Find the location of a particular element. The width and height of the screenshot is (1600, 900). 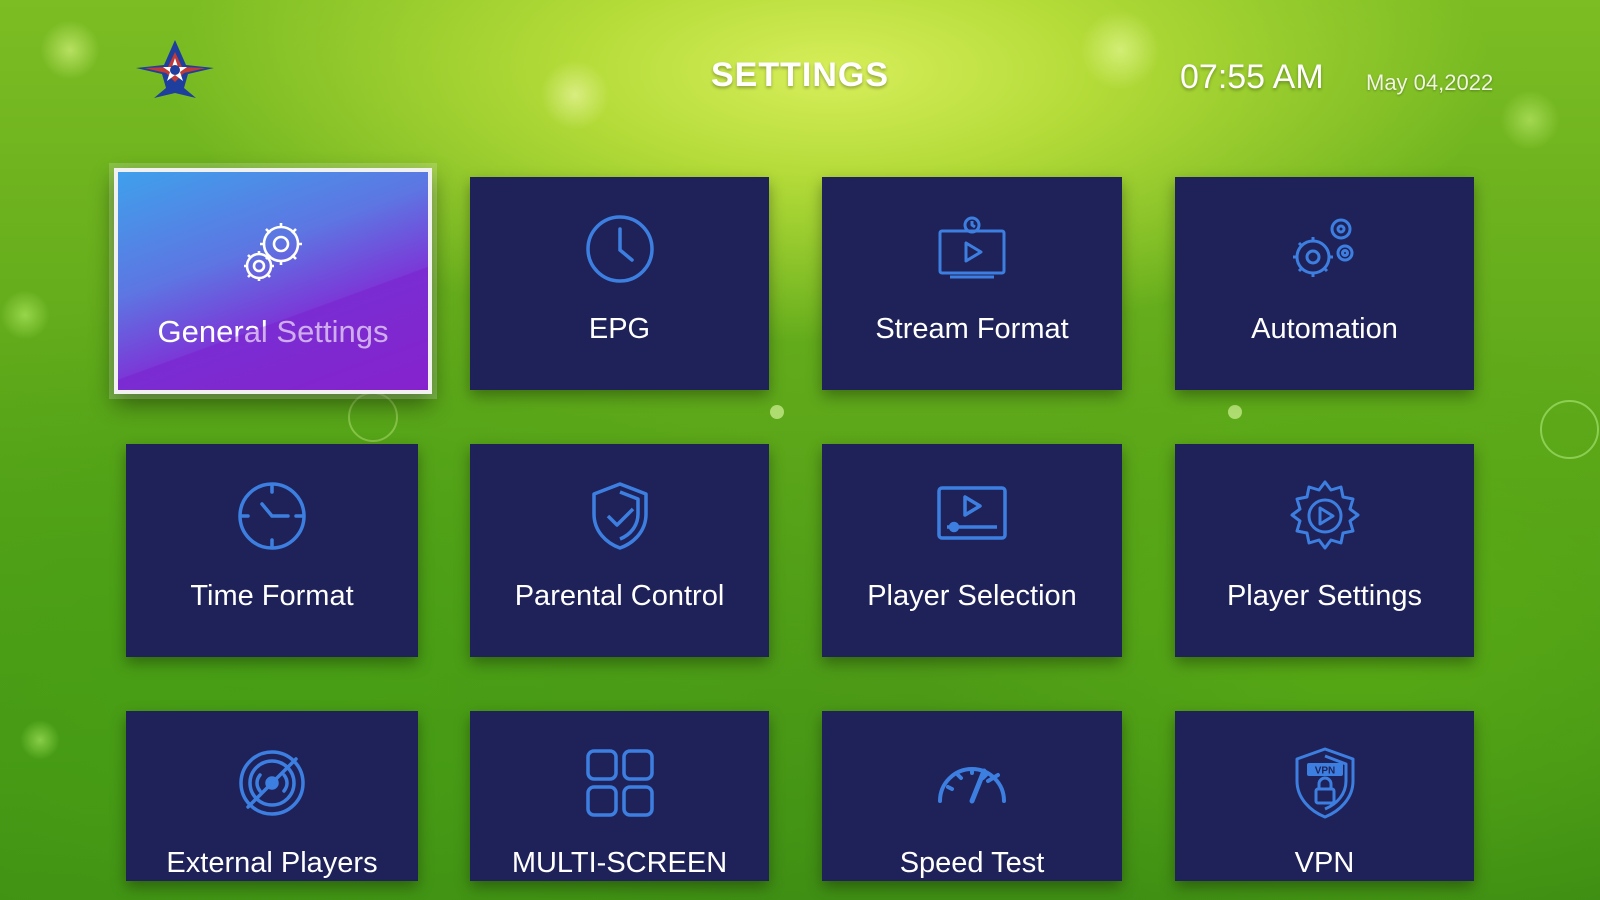

tile-general-settings: General Settings is located at coordinates (273, 281).